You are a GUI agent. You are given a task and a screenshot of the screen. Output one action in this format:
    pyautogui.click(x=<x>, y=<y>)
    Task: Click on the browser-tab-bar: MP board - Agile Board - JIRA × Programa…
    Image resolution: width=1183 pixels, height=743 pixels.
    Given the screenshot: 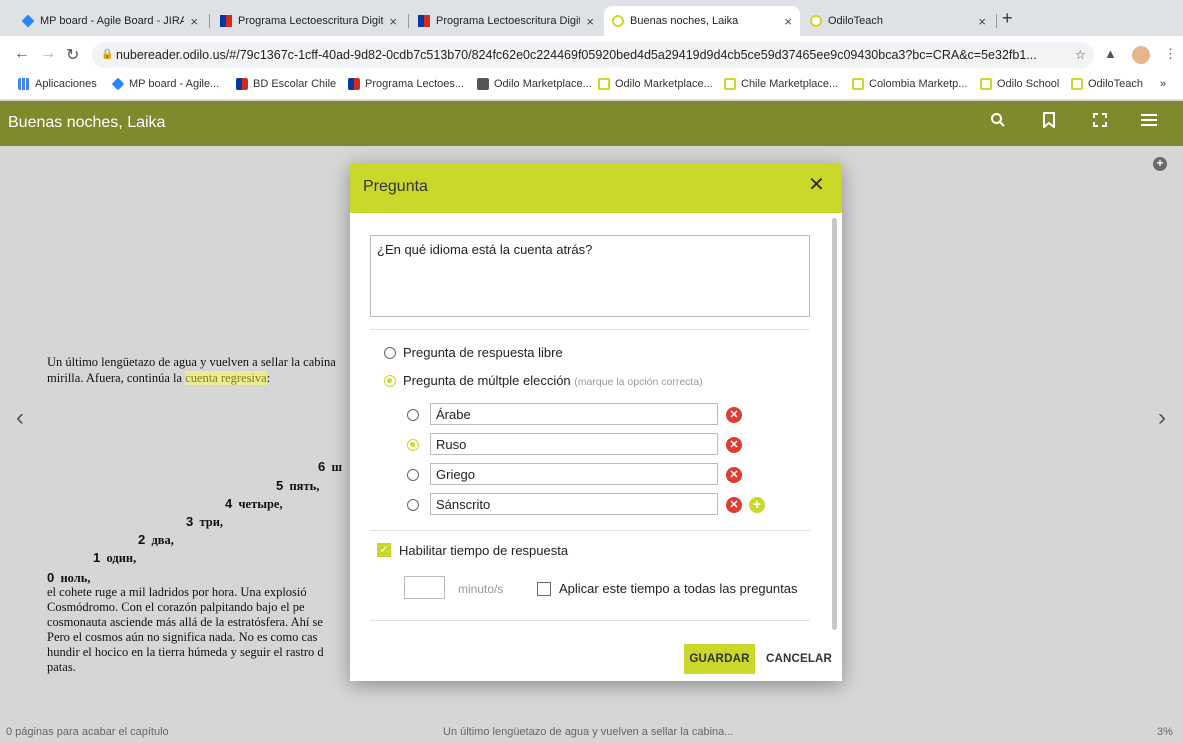 What is the action you would take?
    pyautogui.click(x=591, y=18)
    